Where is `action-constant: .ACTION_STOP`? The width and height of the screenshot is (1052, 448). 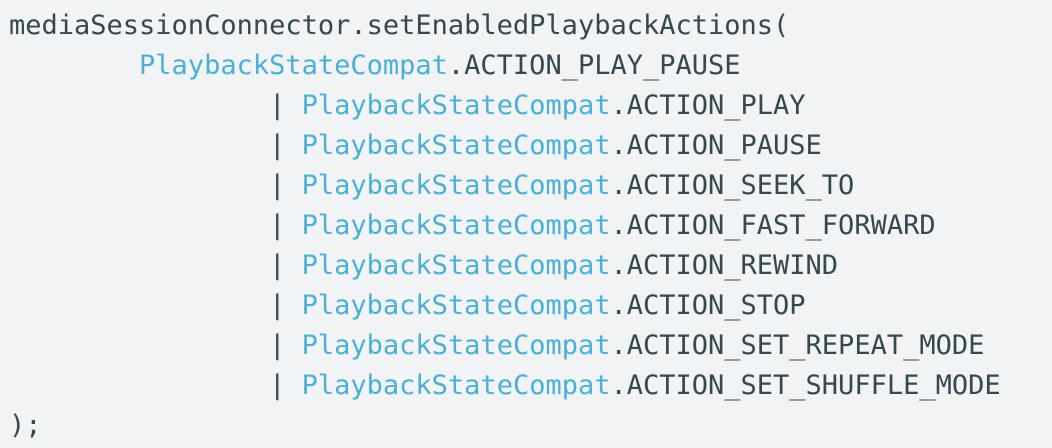
action-constant: .ACTION_STOP is located at coordinates (708, 305).